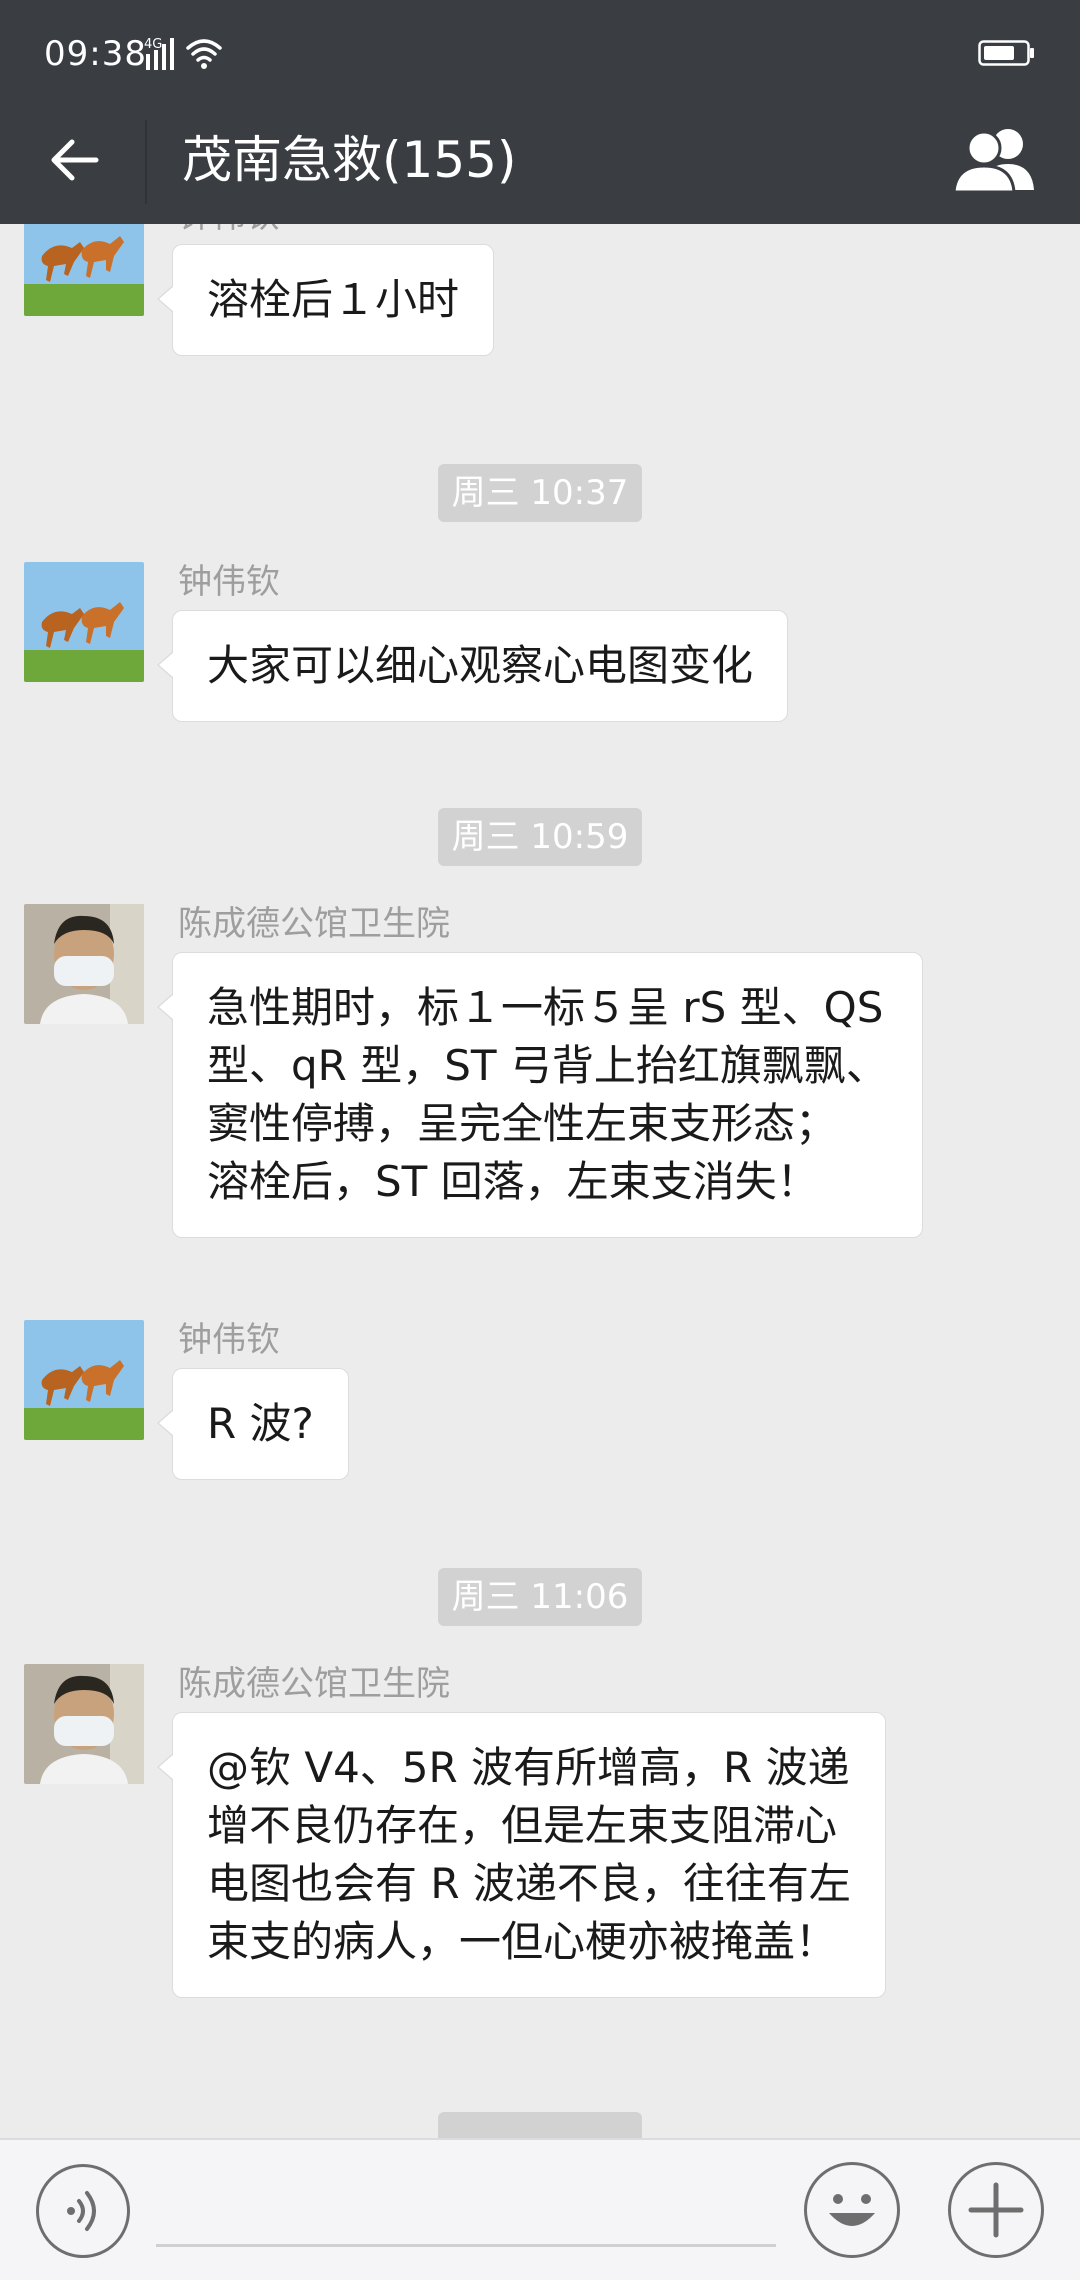  What do you see at coordinates (204, 50) in the screenshot?
I see `wifi-icon` at bounding box center [204, 50].